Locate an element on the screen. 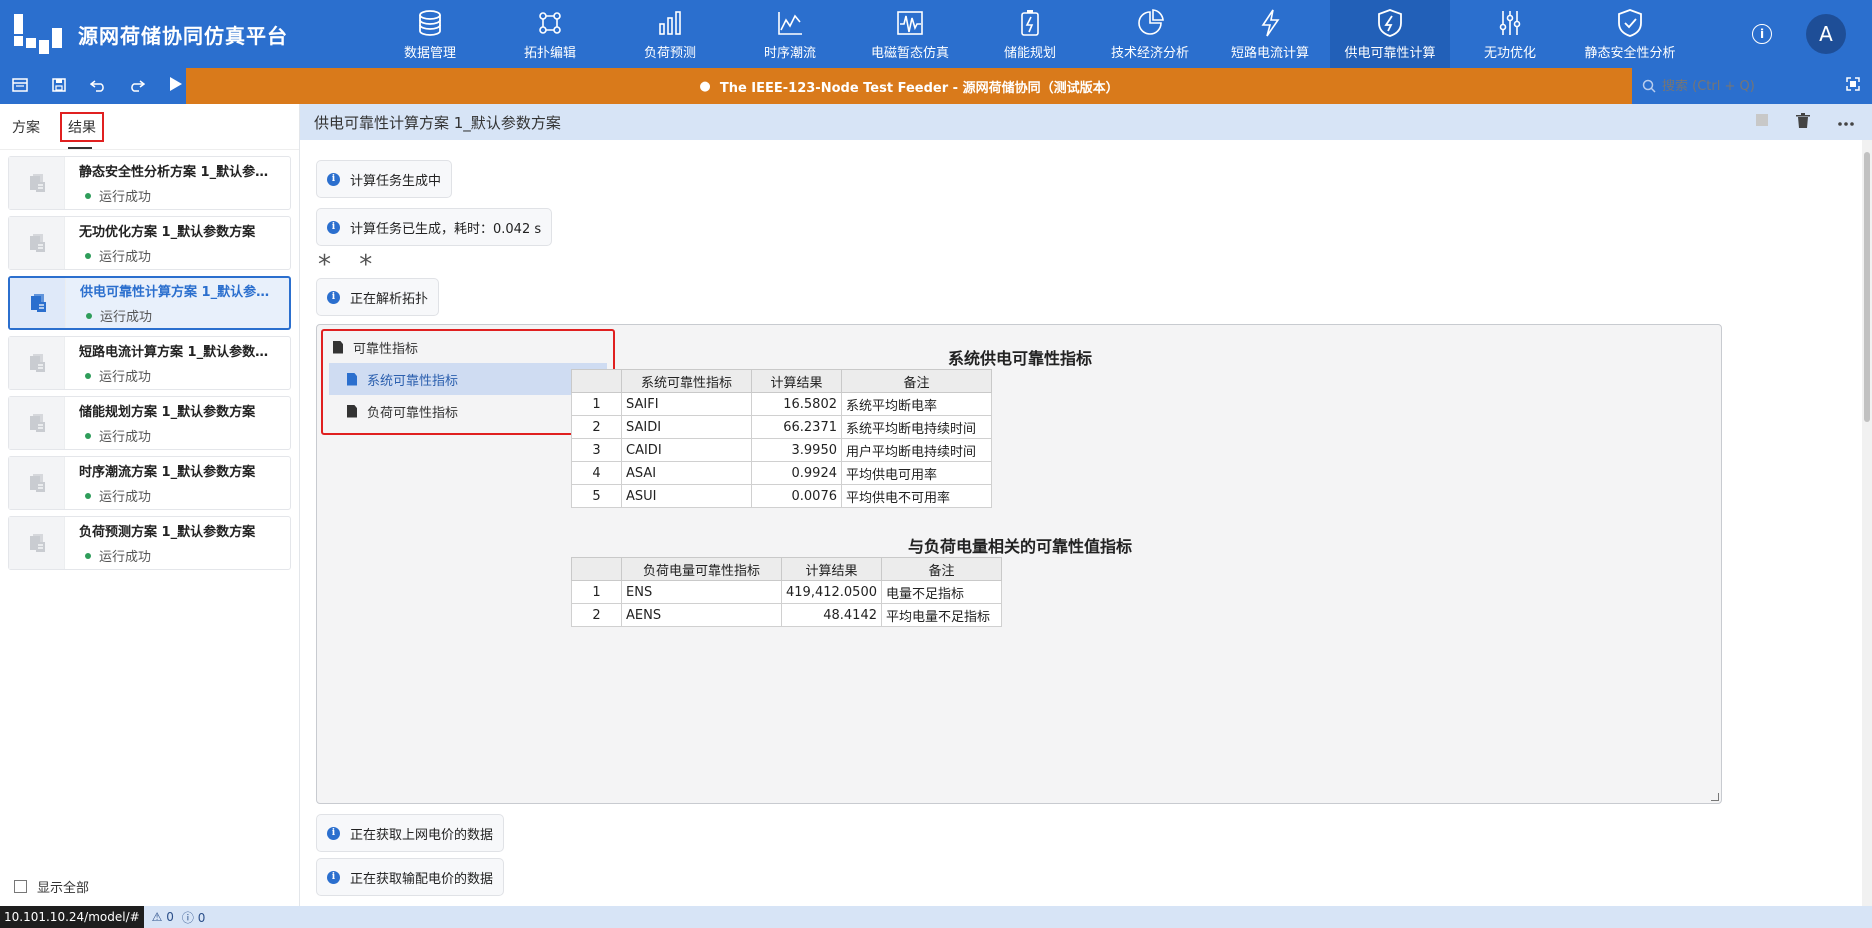 The width and height of the screenshot is (1872, 928). scheme-item: 短路电流计算方案 1_默认参数方案 运行成功 is located at coordinates (149, 363).